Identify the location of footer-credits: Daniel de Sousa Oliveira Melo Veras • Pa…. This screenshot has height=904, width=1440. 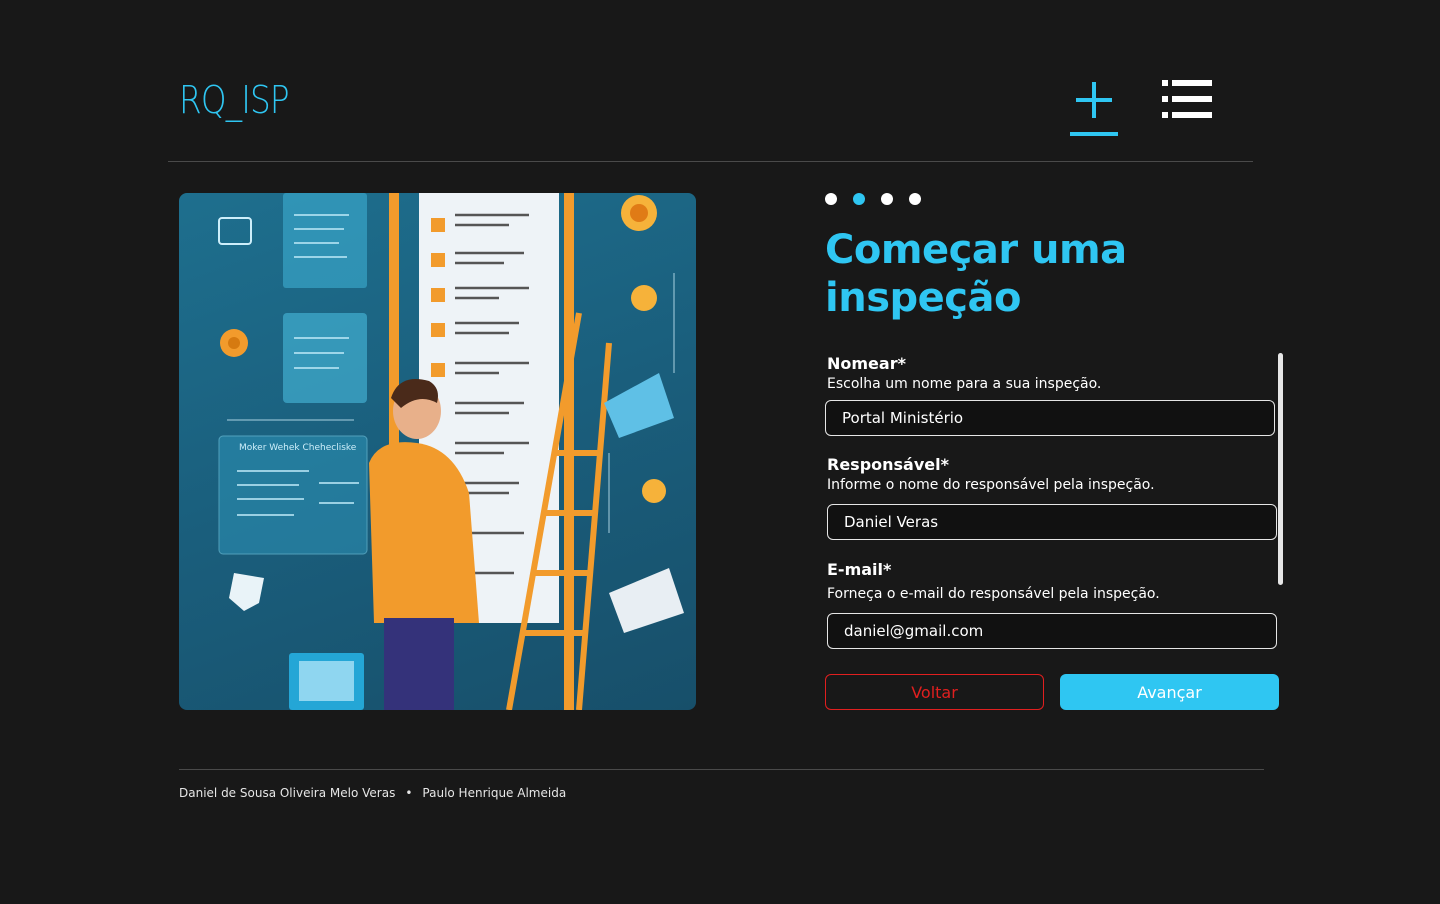
(372, 793).